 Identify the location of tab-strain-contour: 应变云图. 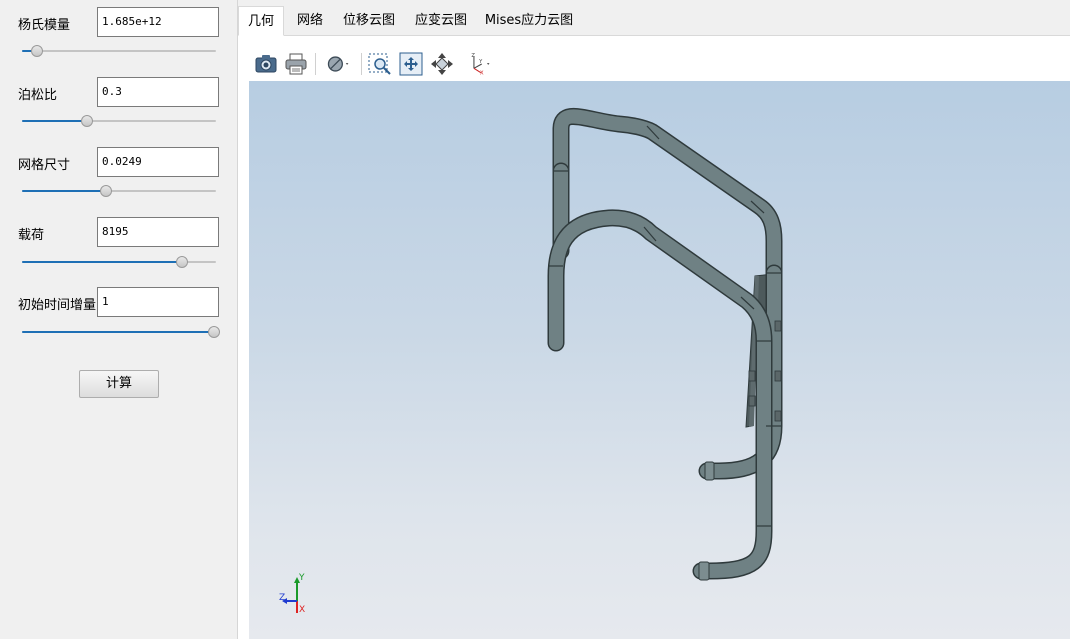
(441, 21).